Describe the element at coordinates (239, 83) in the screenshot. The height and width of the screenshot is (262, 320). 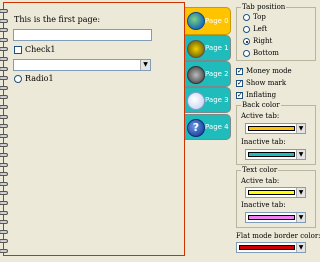
I see `show-mark-checkbox: ✓` at that location.